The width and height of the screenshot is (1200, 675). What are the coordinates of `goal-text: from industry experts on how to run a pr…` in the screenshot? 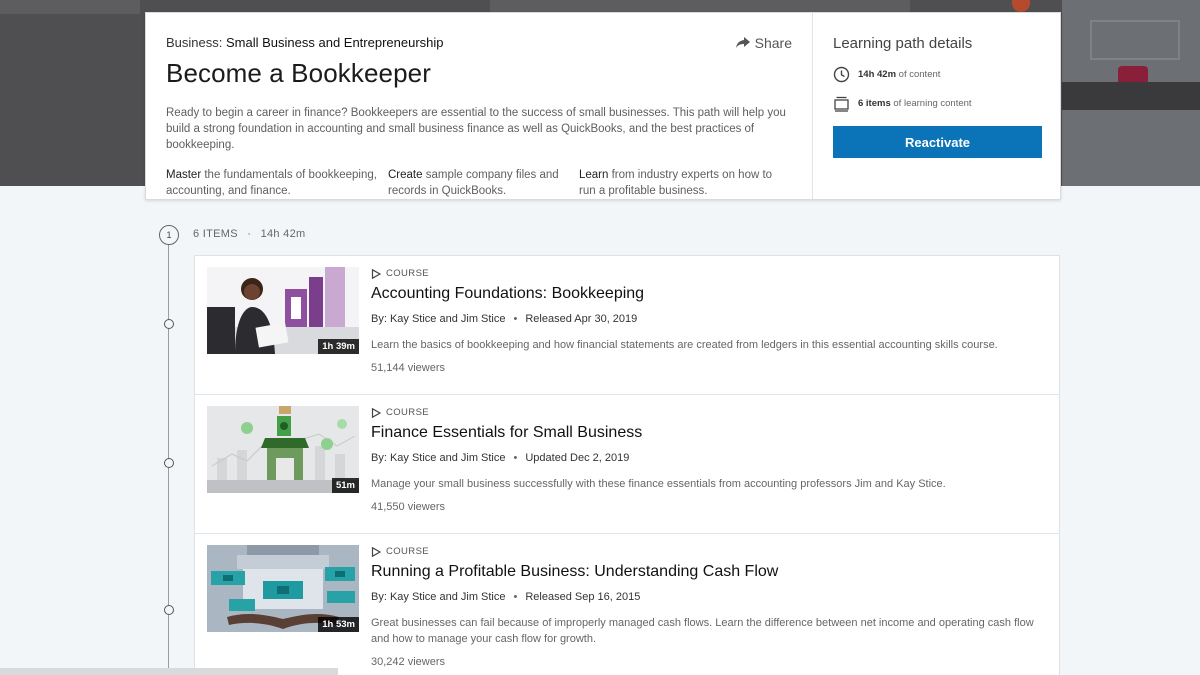 It's located at (676, 183).